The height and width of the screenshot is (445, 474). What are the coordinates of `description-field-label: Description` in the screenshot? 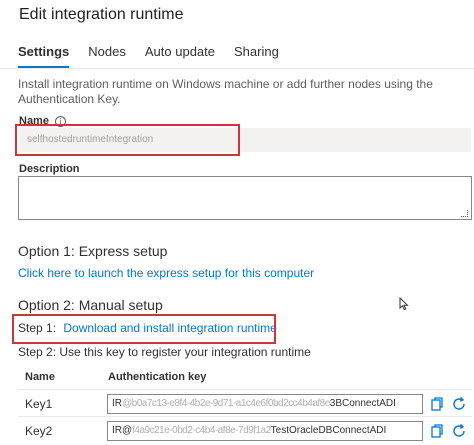 It's located at (49, 169).